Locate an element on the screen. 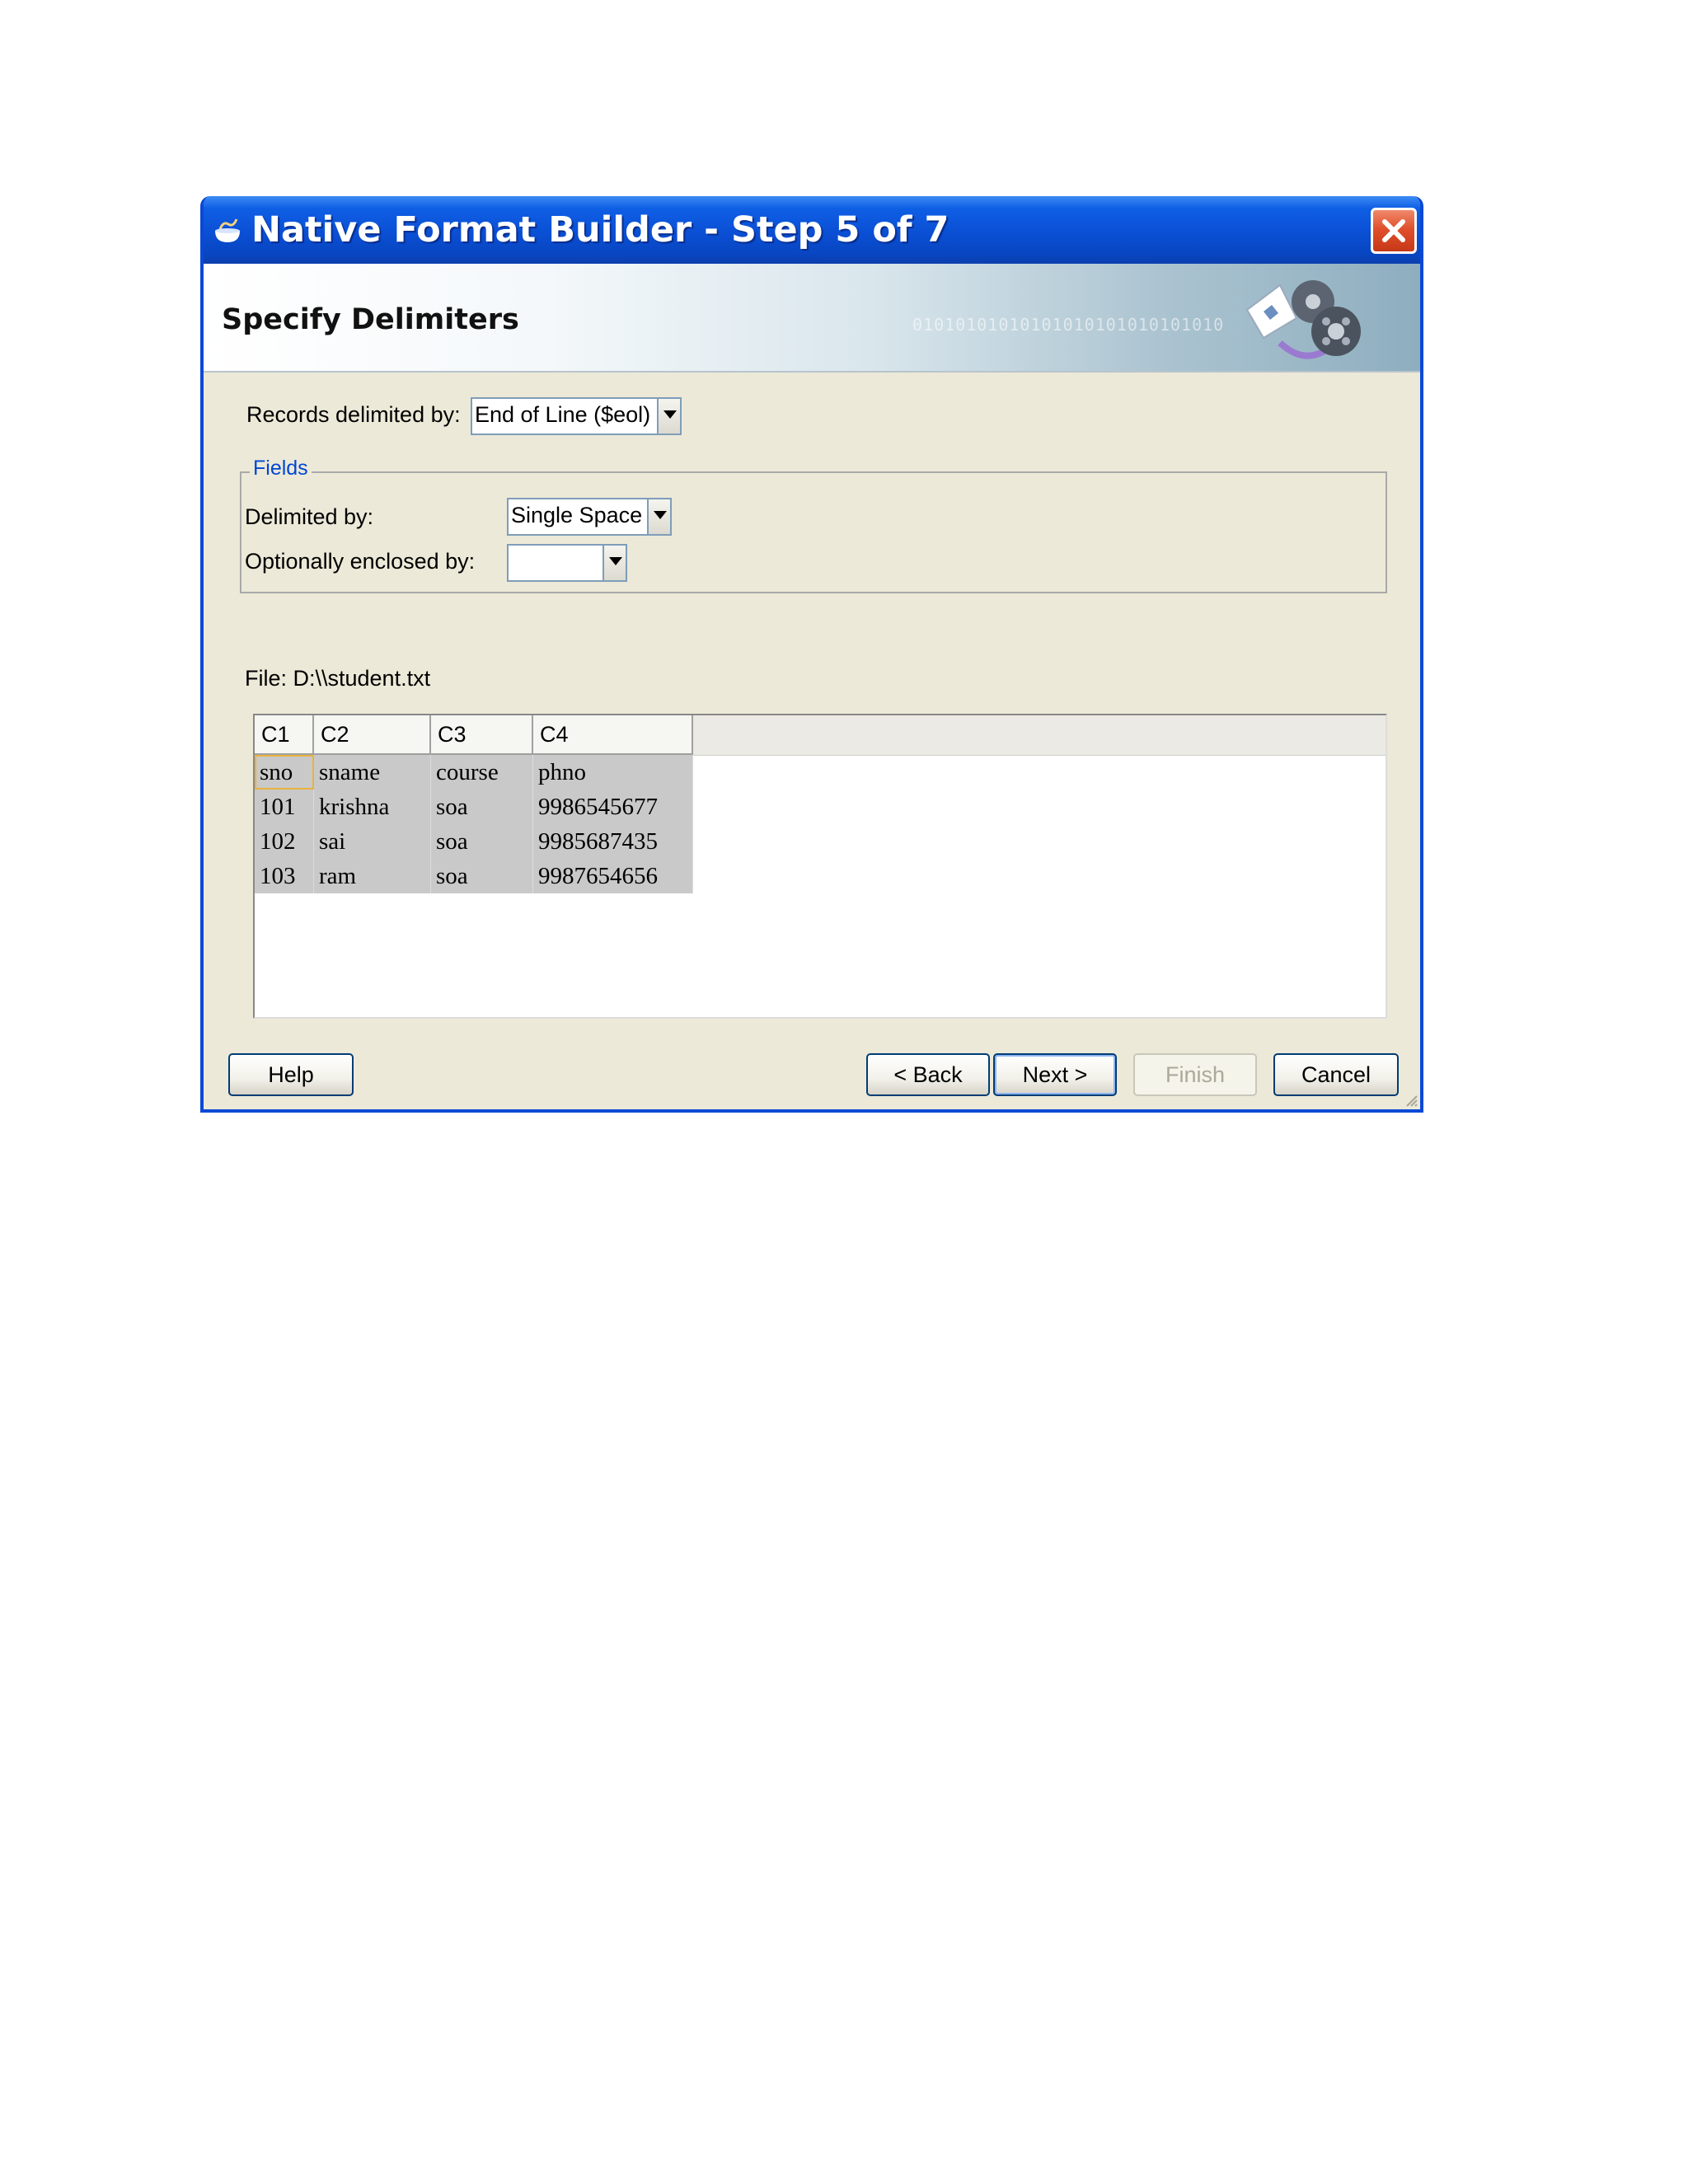 This screenshot has height=2184, width=1688. header-binary-decoration: 01010101010101010101010101010 is located at coordinates (1068, 325).